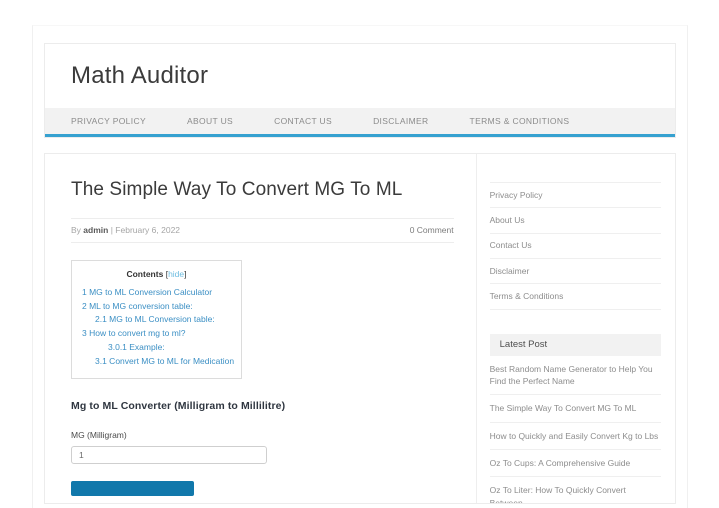 The width and height of the screenshot is (719, 508). What do you see at coordinates (237, 189) in the screenshot?
I see `page-title: The Simple Way To Convert MG To ML` at bounding box center [237, 189].